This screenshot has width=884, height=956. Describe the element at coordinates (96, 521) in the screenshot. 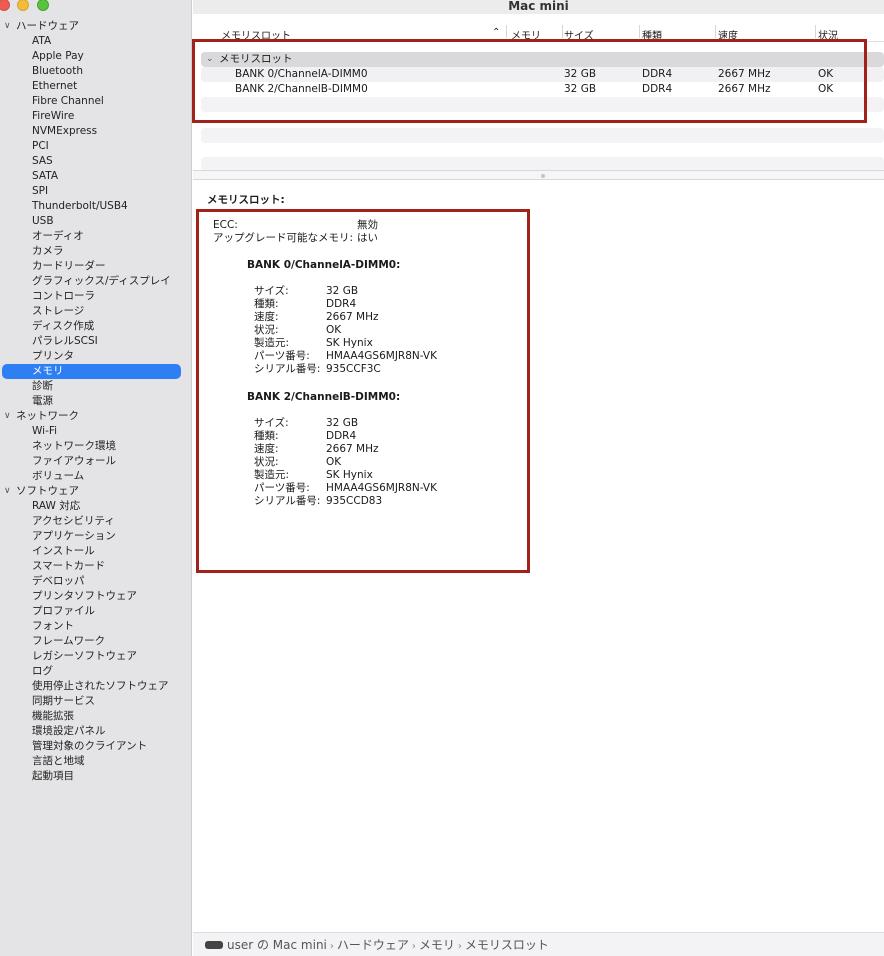

I see `sidebar-item: アクセシビリティ` at that location.